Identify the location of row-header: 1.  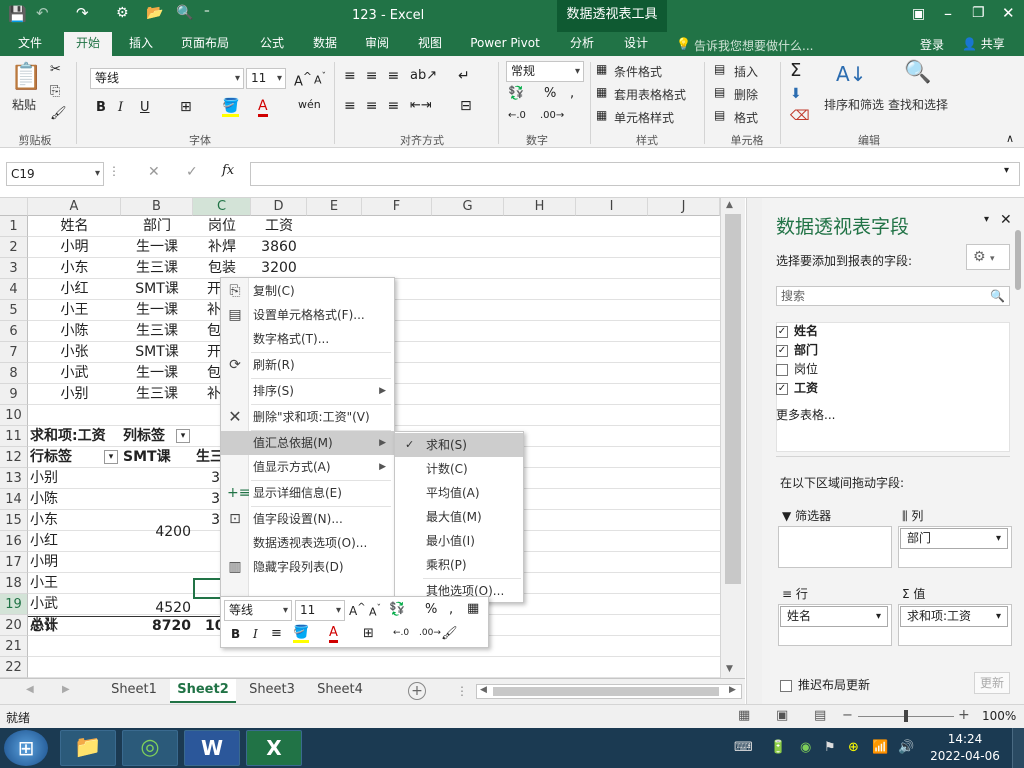
(14, 226).